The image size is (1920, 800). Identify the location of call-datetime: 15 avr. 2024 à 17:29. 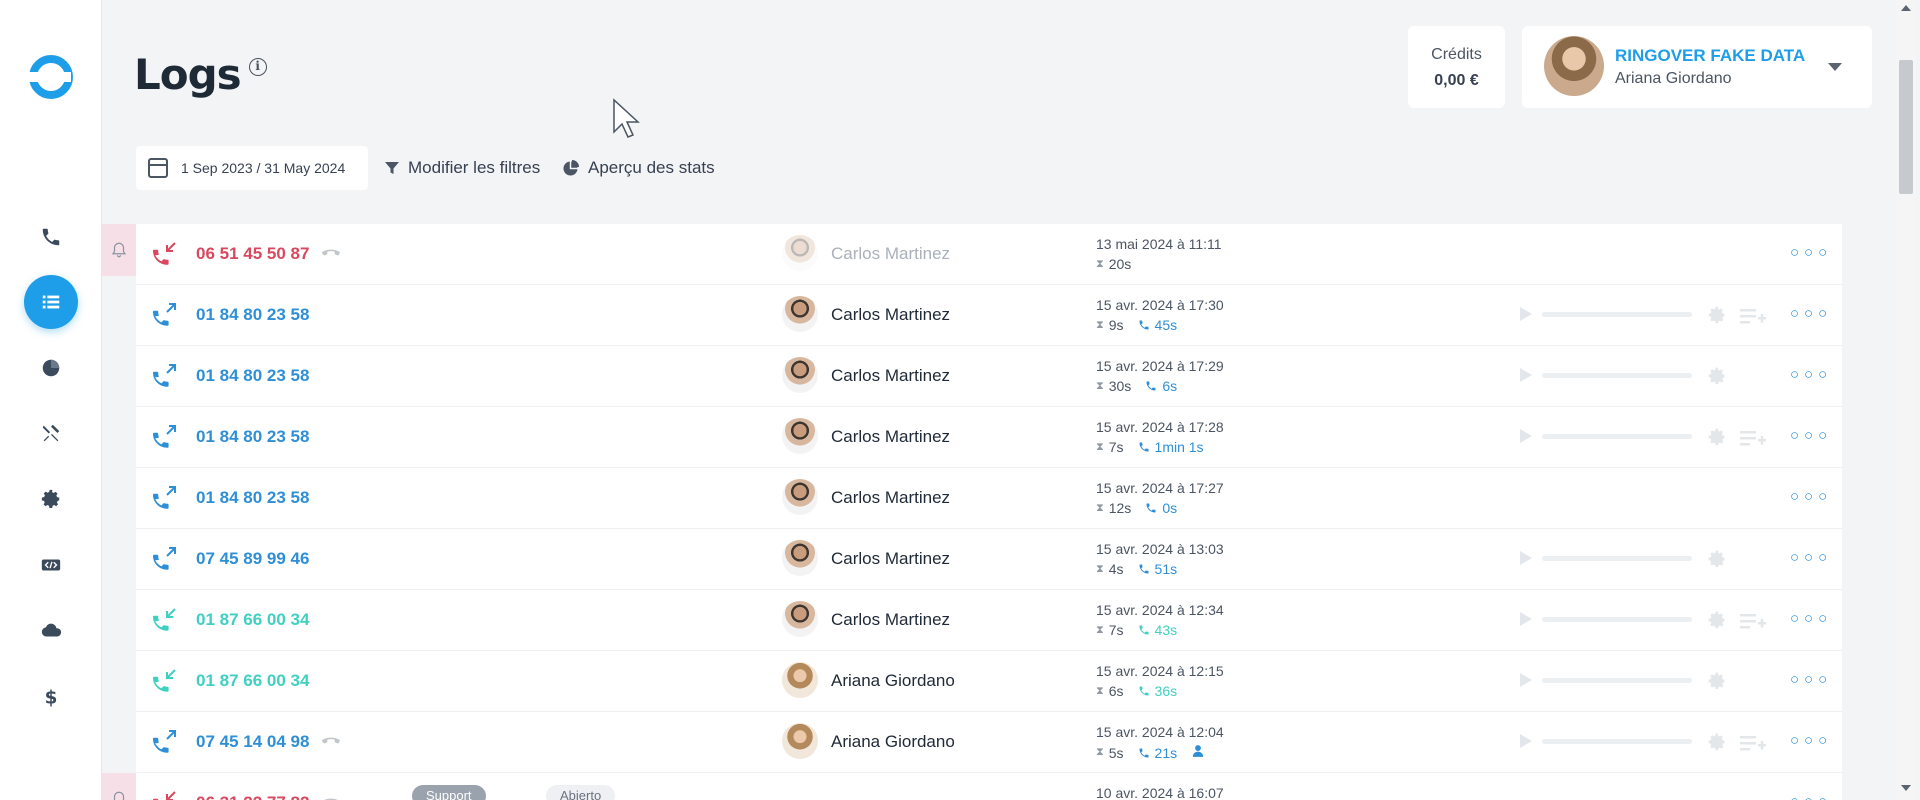
(1160, 366).